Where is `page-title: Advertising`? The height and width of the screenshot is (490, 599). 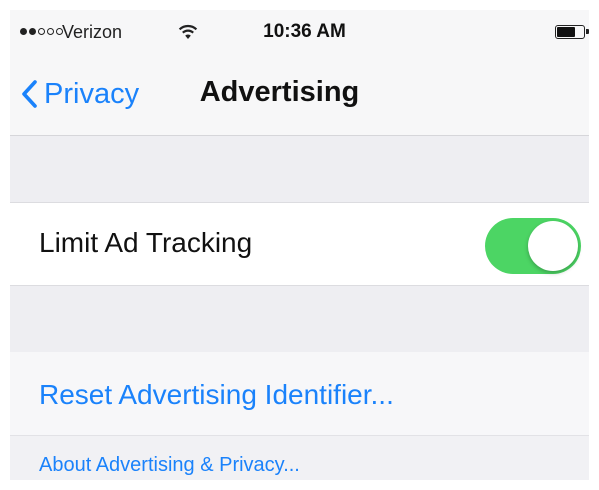 page-title: Advertising is located at coordinates (279, 92).